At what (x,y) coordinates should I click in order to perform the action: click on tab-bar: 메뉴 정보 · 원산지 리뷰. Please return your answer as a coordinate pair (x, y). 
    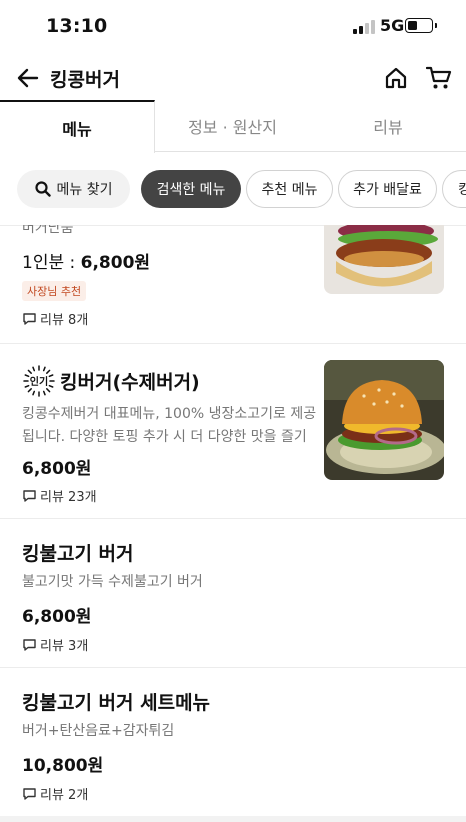
    Looking at the image, I should click on (233, 126).